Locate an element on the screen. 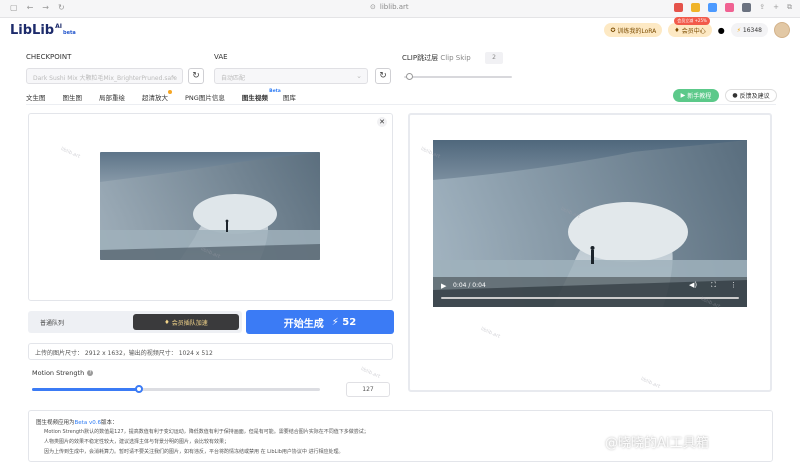 This screenshot has height=462, width=800. chat-bubble-icon: ● is located at coordinates (735, 95).